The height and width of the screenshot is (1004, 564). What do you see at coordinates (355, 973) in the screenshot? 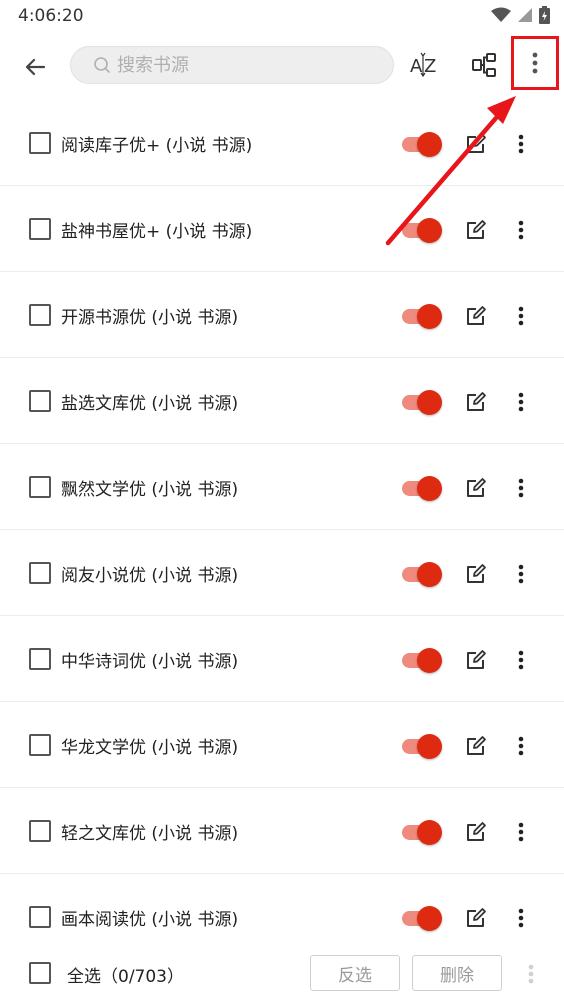
I see `invert-selection-button: 反选` at bounding box center [355, 973].